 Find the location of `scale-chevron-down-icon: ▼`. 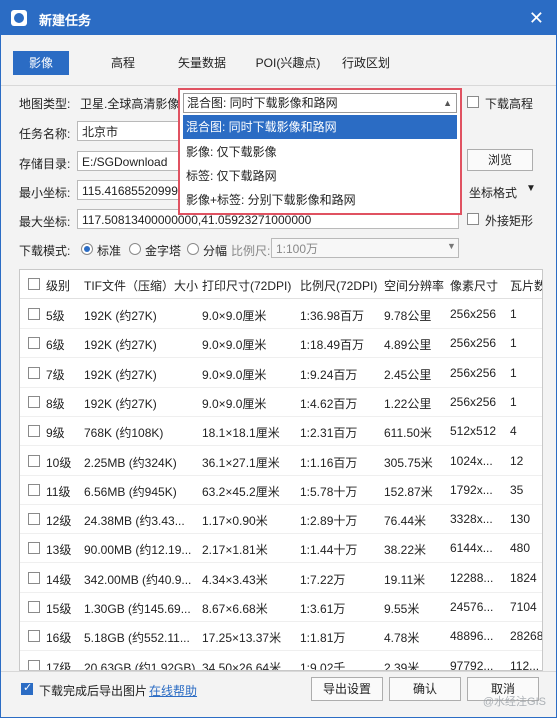

scale-chevron-down-icon: ▼ is located at coordinates (451, 246).